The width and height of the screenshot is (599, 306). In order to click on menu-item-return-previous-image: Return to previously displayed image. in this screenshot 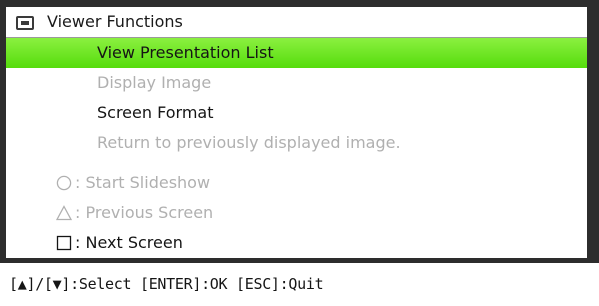, I will do `click(296, 143)`.